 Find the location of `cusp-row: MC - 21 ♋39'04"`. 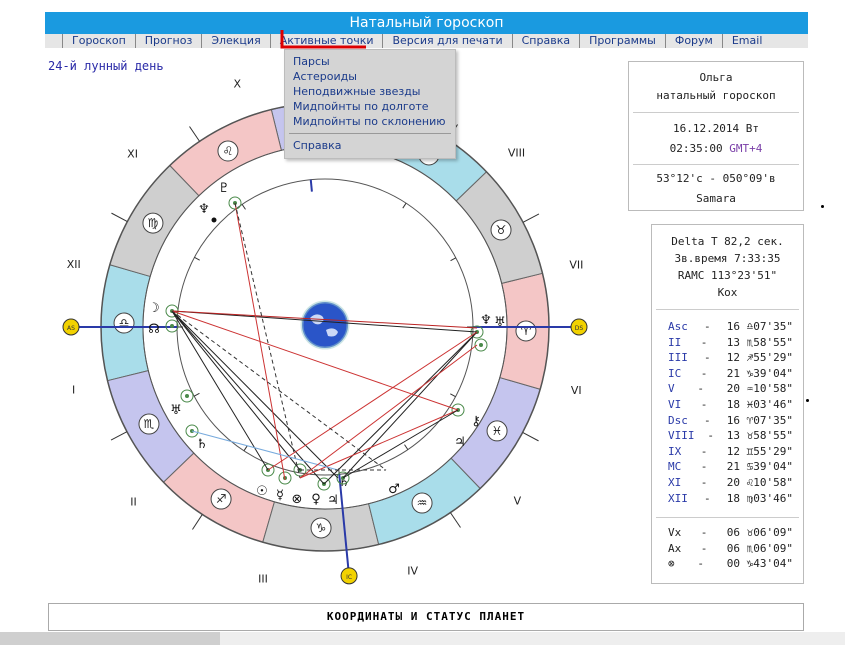

cusp-row: MC - 21 ♋39'04" is located at coordinates (730, 467).